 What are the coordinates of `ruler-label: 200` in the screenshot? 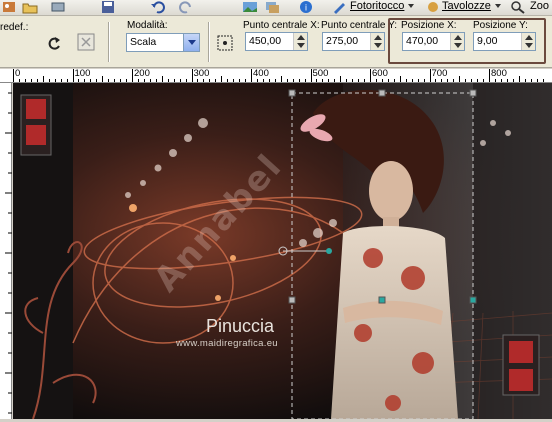 It's located at (142, 73).